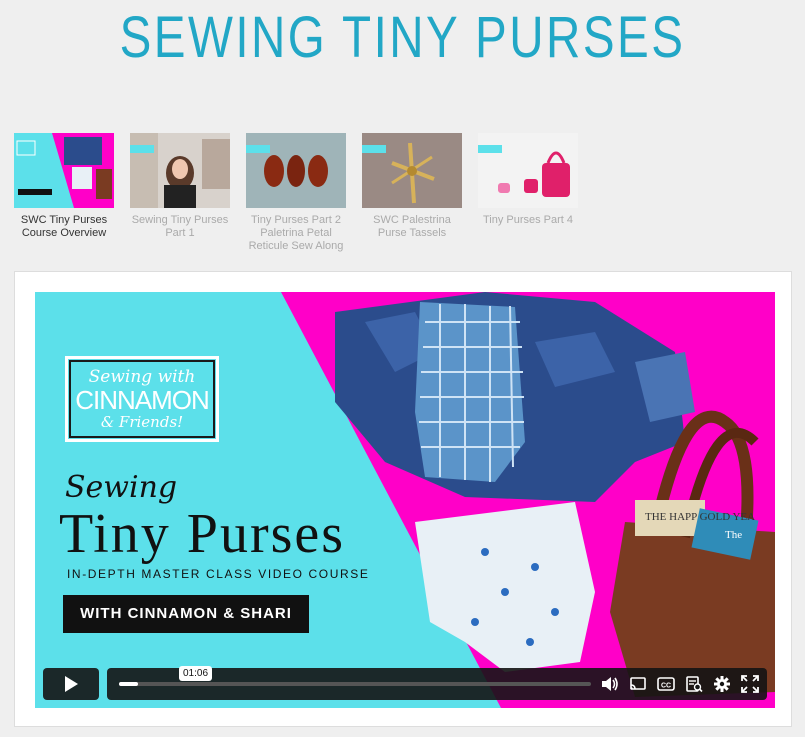  I want to click on fullscreen-icon, so click(750, 684).